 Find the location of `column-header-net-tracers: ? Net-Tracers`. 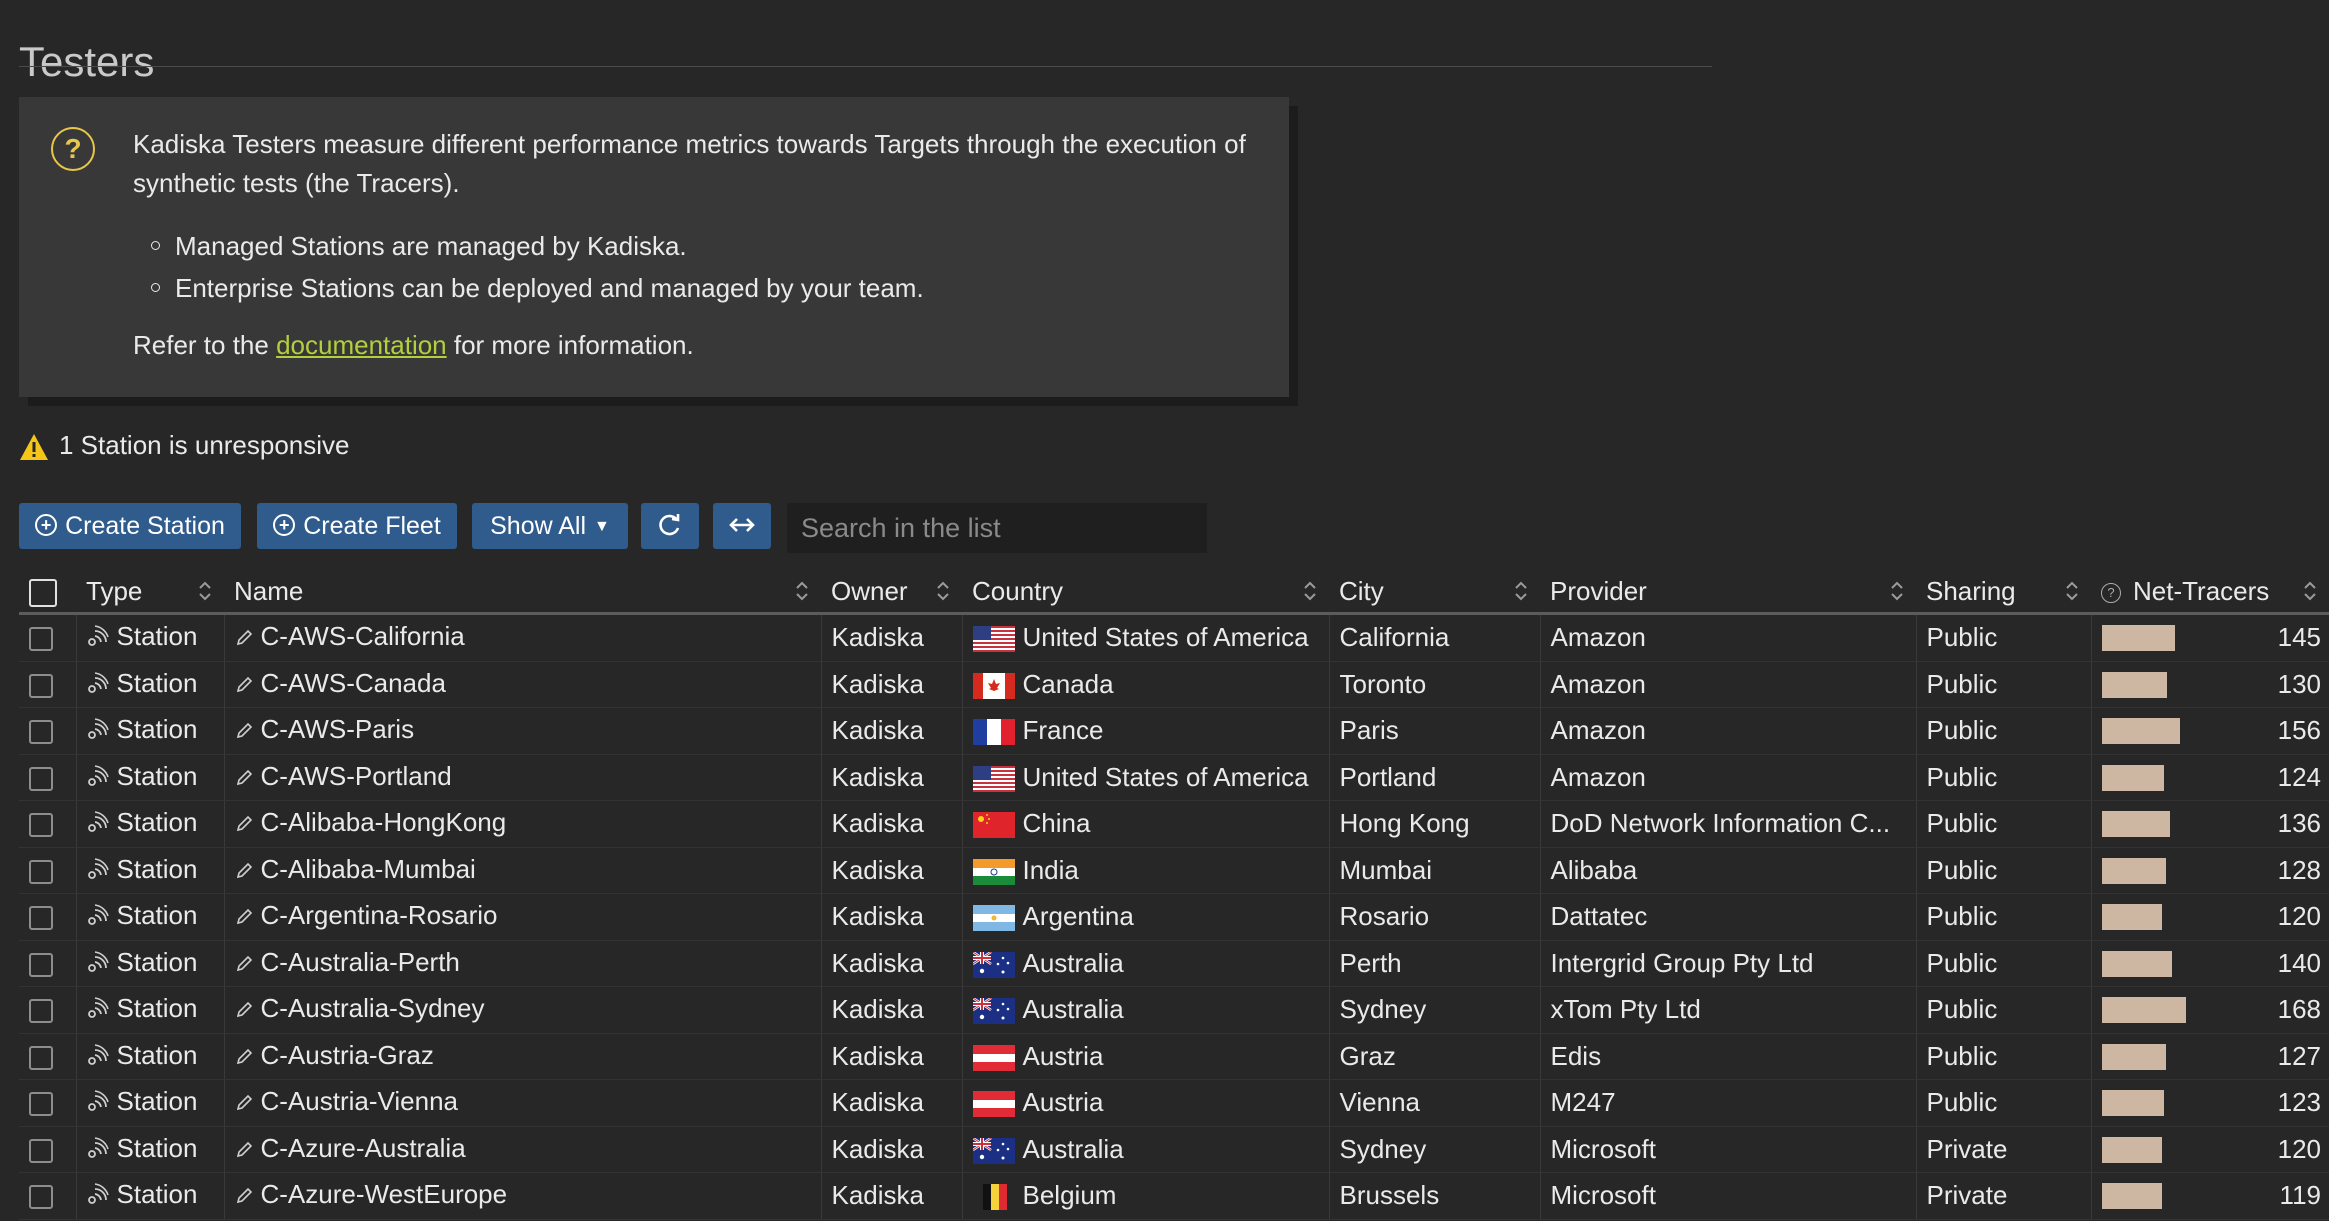

column-header-net-tracers: ? Net-Tracers is located at coordinates (2210, 592).